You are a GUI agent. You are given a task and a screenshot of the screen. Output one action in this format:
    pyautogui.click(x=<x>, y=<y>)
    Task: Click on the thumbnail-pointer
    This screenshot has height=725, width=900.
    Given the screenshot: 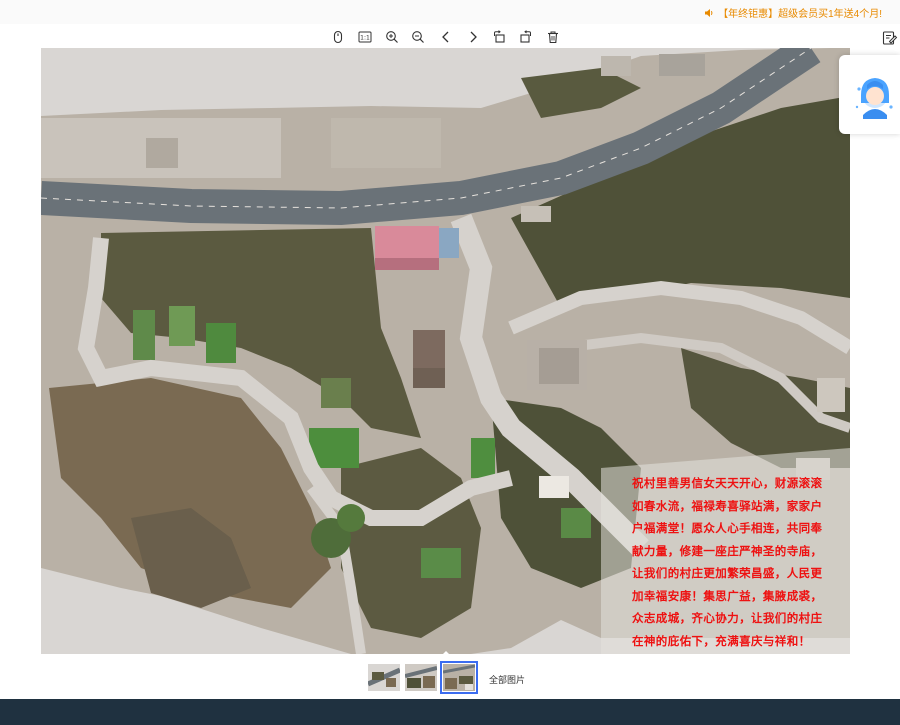 What is the action you would take?
    pyautogui.click(x=446, y=653)
    